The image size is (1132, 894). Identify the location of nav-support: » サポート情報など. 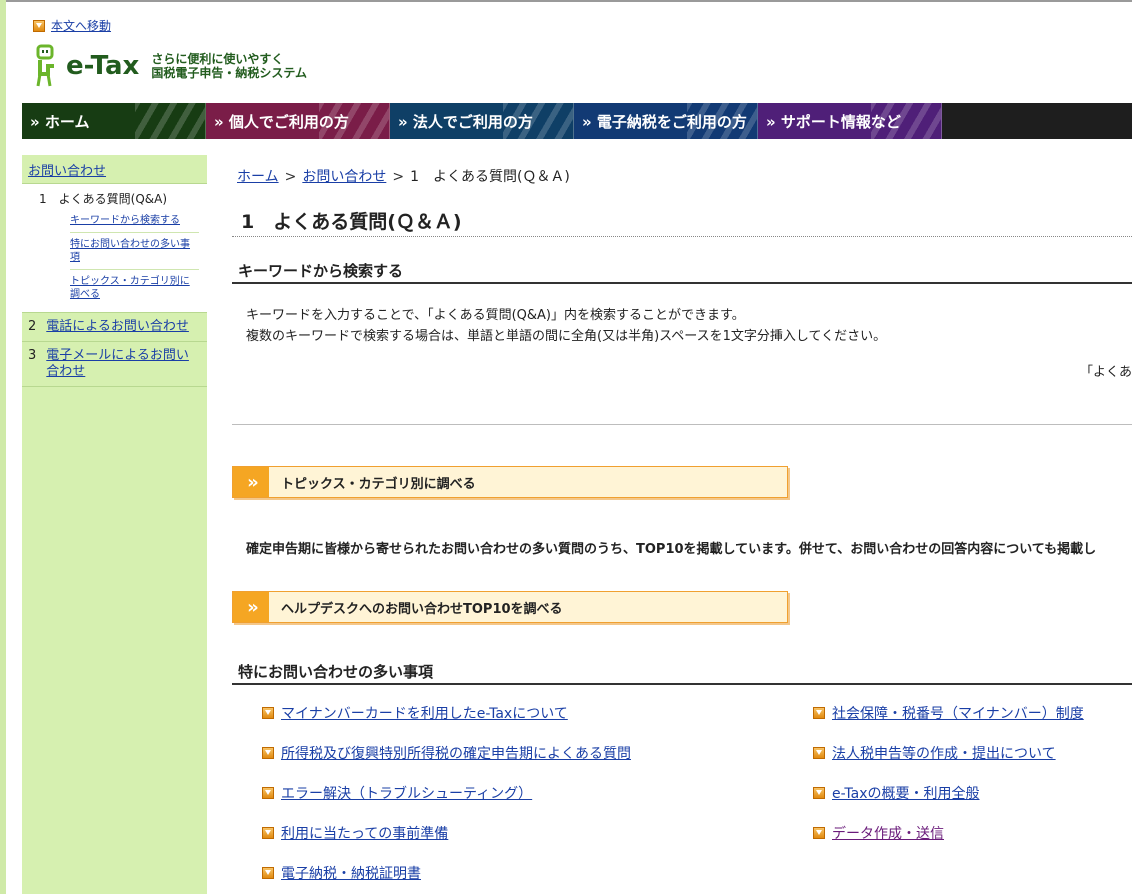
(850, 121).